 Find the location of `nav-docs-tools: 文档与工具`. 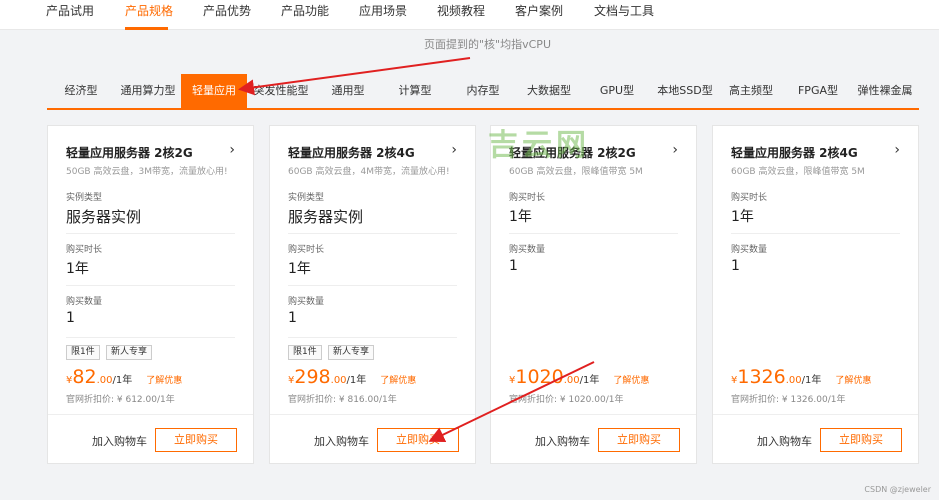

nav-docs-tools: 文档与工具 is located at coordinates (624, 10).